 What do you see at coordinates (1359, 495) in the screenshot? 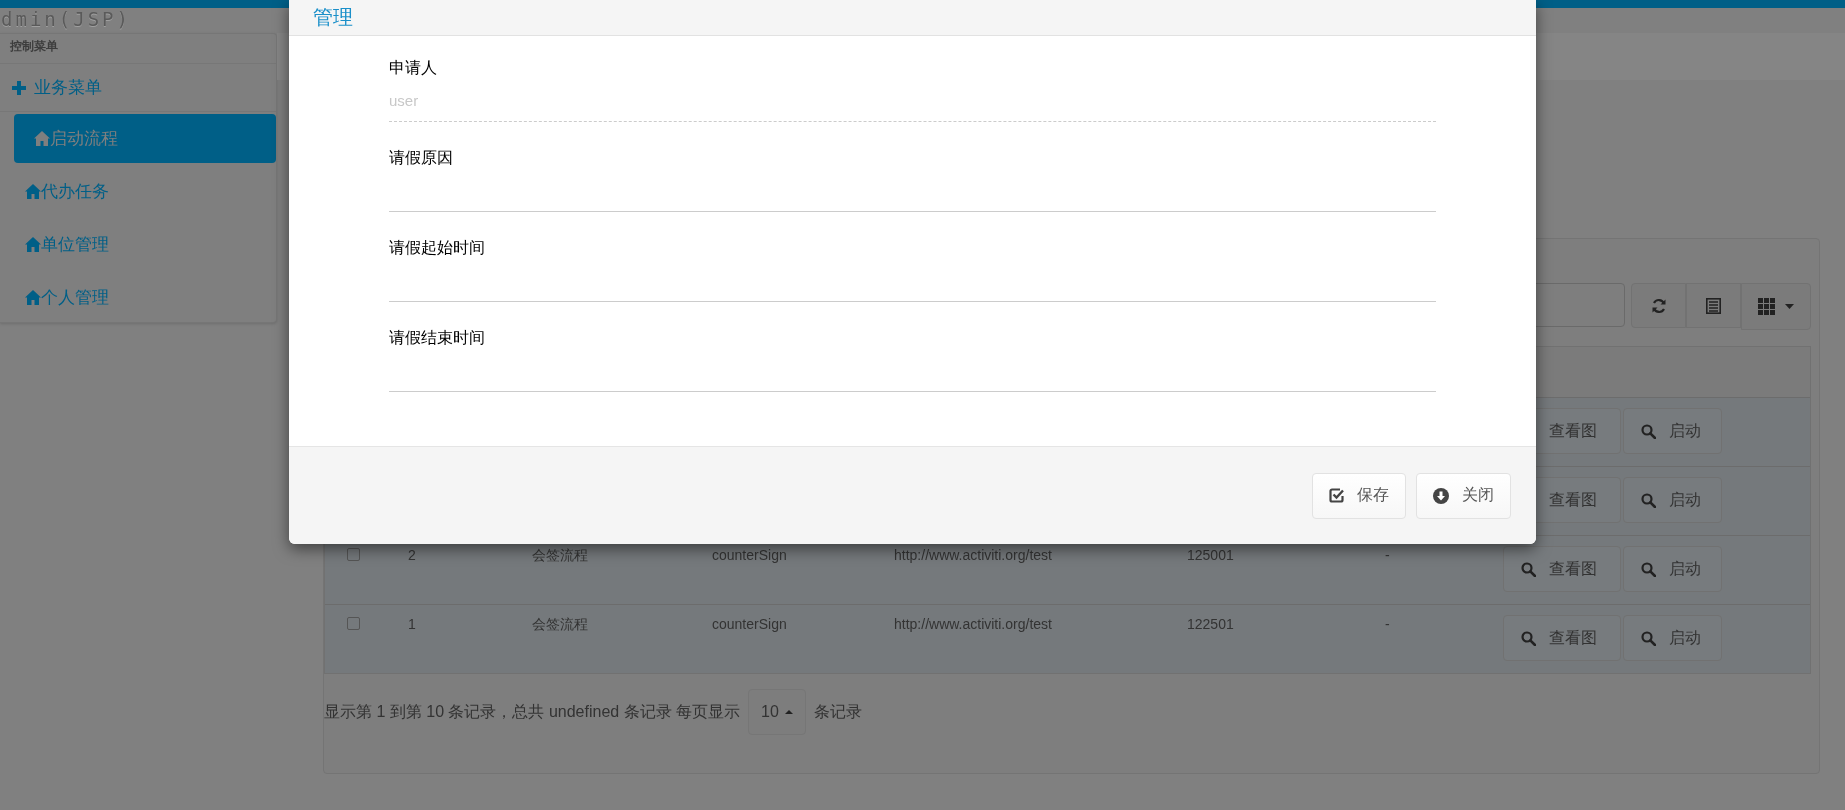
I see `save-button: 保存` at bounding box center [1359, 495].